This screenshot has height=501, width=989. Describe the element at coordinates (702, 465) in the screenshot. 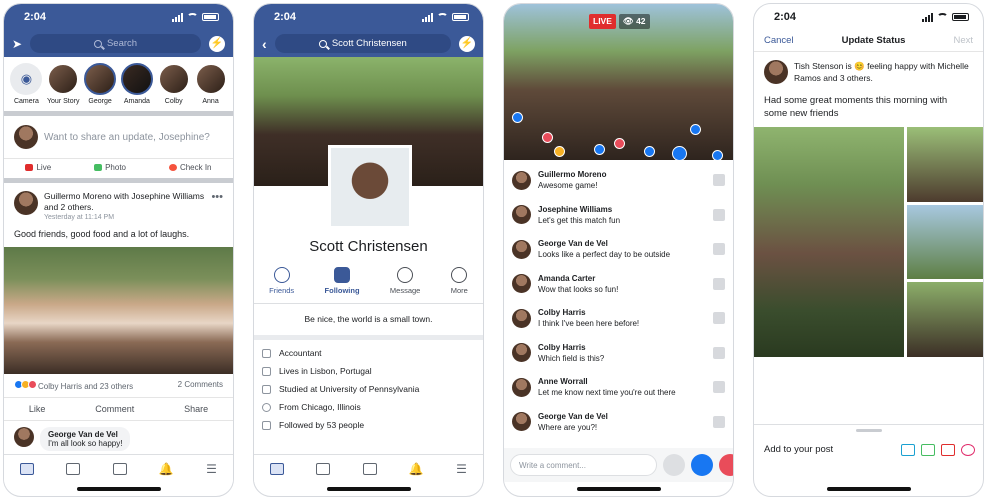

I see `like-button-icon` at that location.